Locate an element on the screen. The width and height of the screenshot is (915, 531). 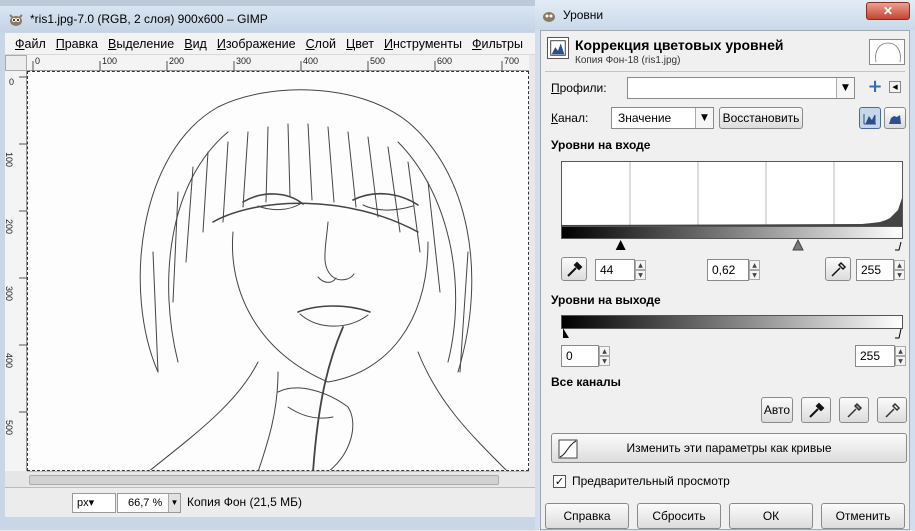
input-high-value: 255 is located at coordinates (871, 270).